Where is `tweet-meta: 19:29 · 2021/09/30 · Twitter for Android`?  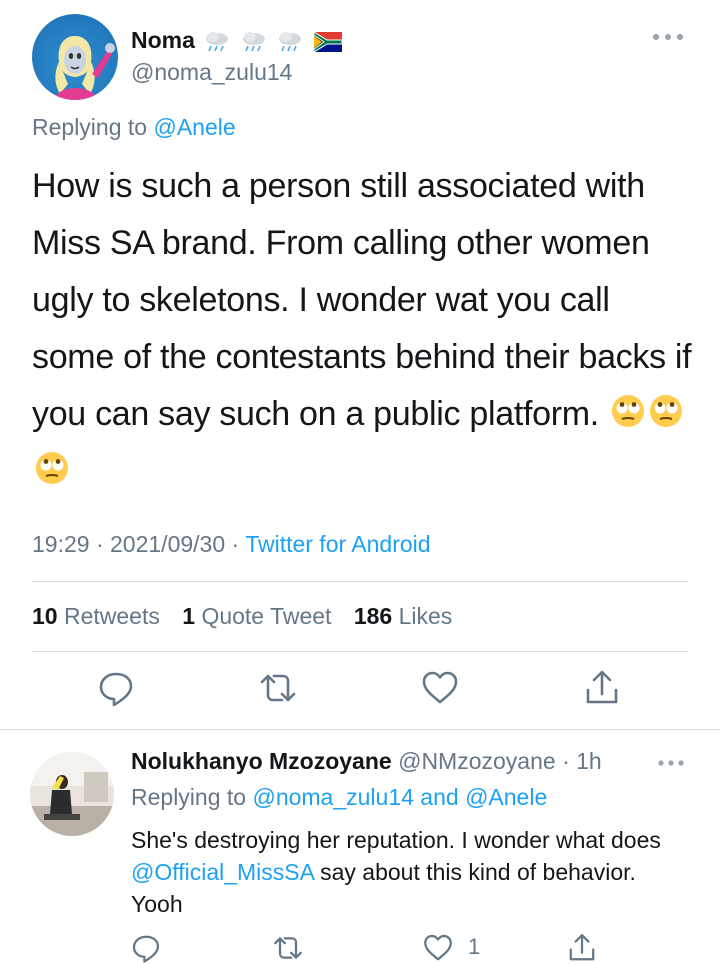 tweet-meta: 19:29 · 2021/09/30 · Twitter for Android is located at coordinates (231, 544).